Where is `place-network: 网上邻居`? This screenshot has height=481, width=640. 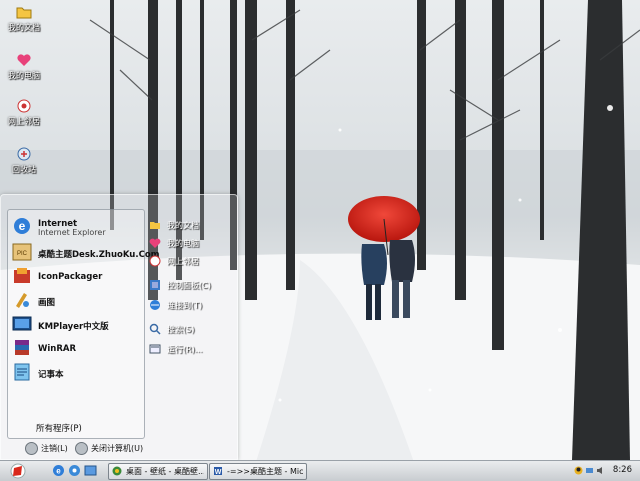 place-network: 网上邻居 is located at coordinates (192, 262).